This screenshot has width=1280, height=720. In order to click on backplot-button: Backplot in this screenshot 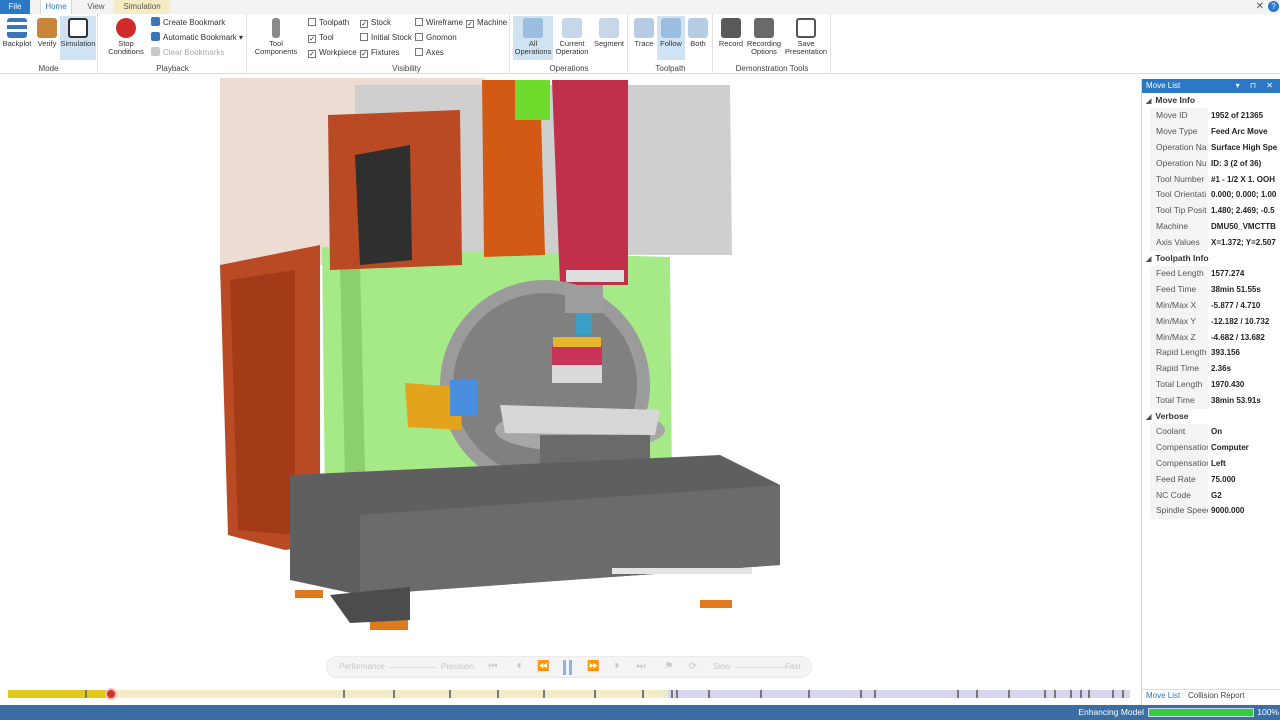, I will do `click(17, 38)`.